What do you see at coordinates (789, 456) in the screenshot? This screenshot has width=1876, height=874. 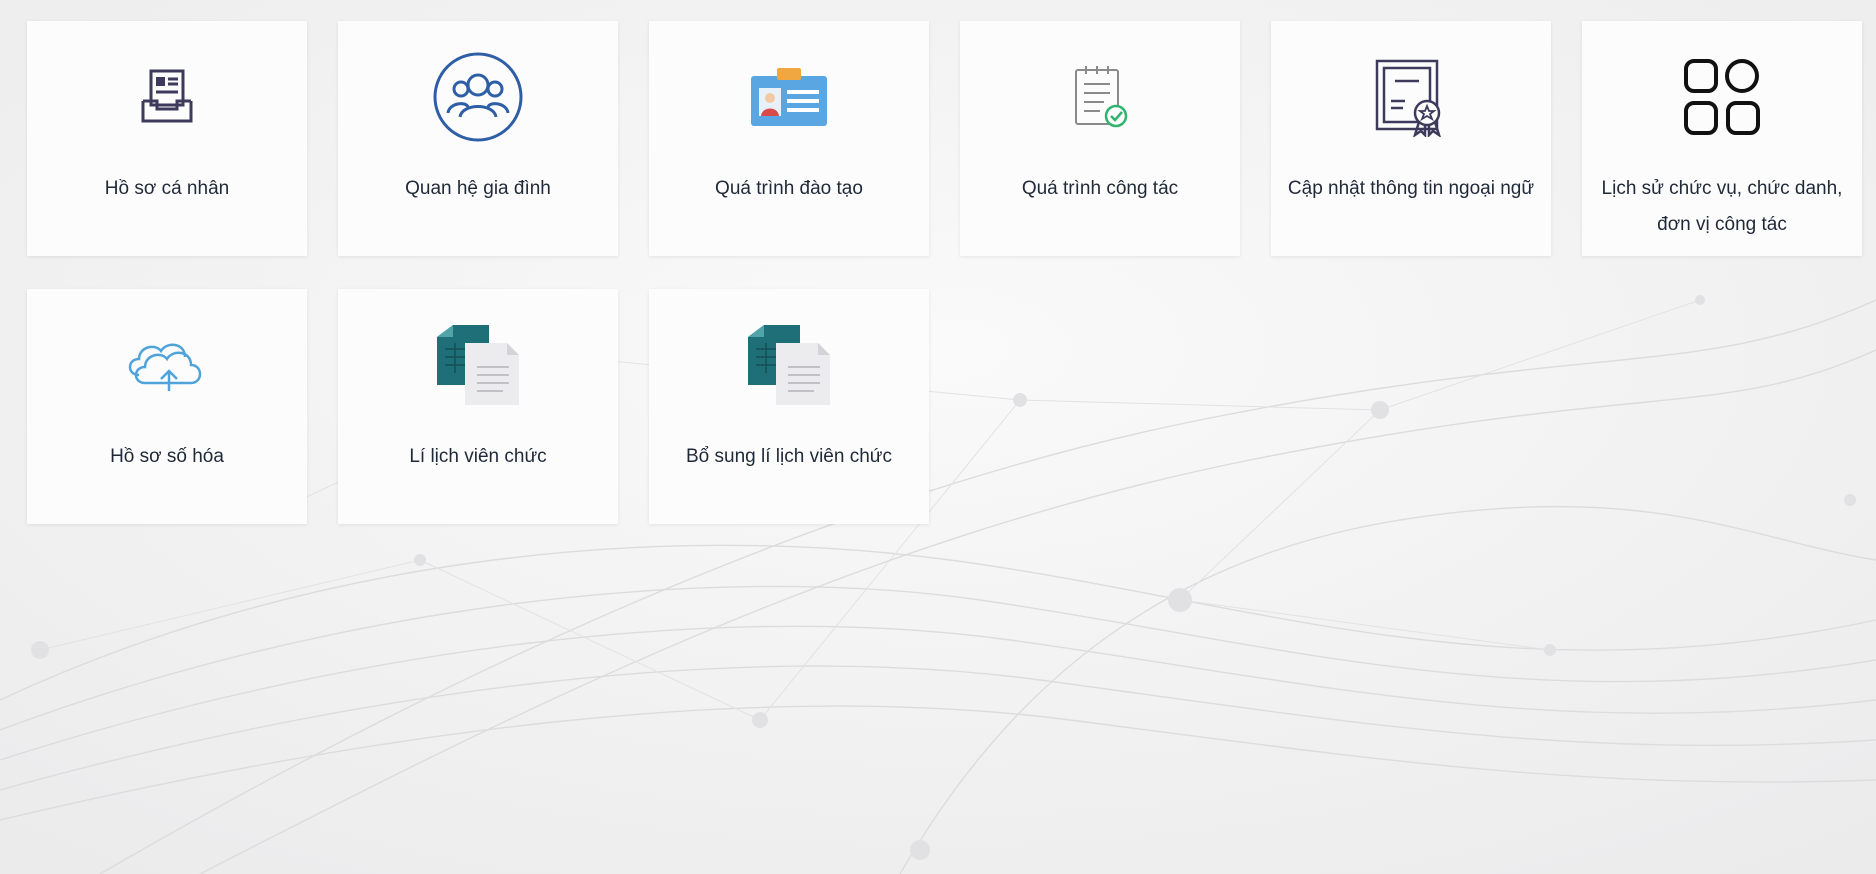 I see `tile-label: Bổ sung lí lịch viên chức` at bounding box center [789, 456].